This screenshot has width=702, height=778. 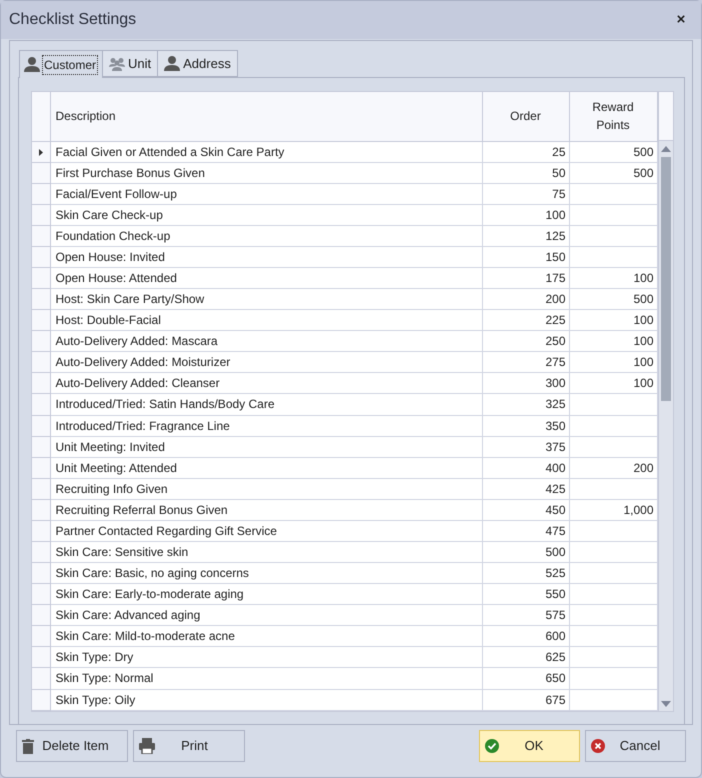 I want to click on table-cell: Facial Given or Attended a Skin Care Party, so click(x=266, y=151).